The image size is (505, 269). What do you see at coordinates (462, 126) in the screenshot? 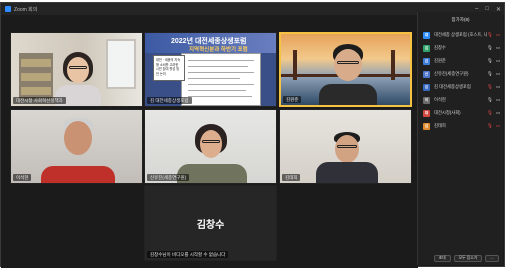
I see `participant-row: 김 김태희 🎙 ▭` at bounding box center [462, 126].